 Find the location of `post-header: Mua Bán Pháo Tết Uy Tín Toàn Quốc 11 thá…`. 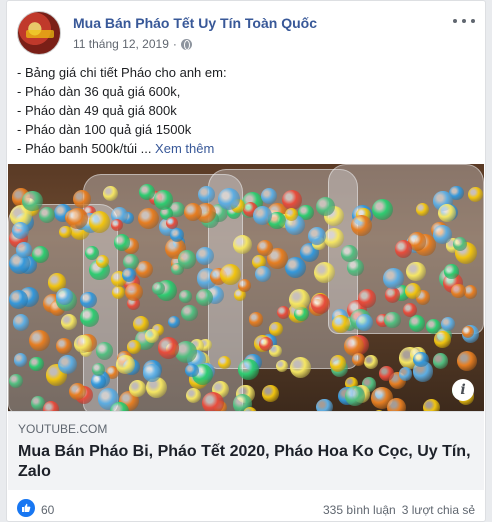

post-header: Mua Bán Pháo Tết Uy Tín Toàn Quốc 11 thá… is located at coordinates (246, 33).